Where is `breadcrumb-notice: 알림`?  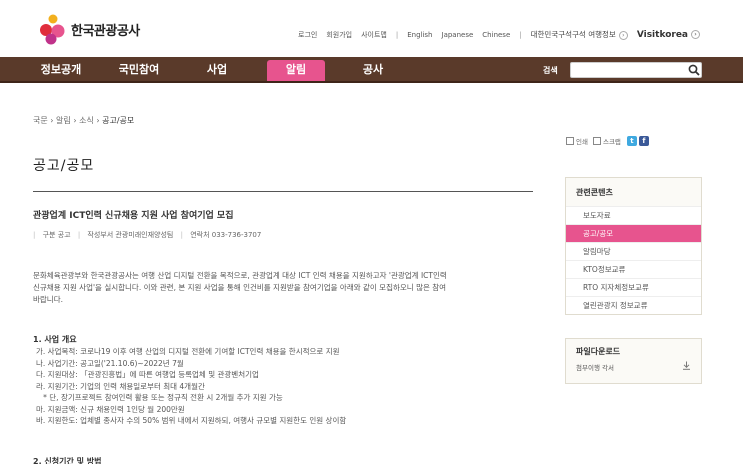 breadcrumb-notice: 알림 is located at coordinates (63, 120).